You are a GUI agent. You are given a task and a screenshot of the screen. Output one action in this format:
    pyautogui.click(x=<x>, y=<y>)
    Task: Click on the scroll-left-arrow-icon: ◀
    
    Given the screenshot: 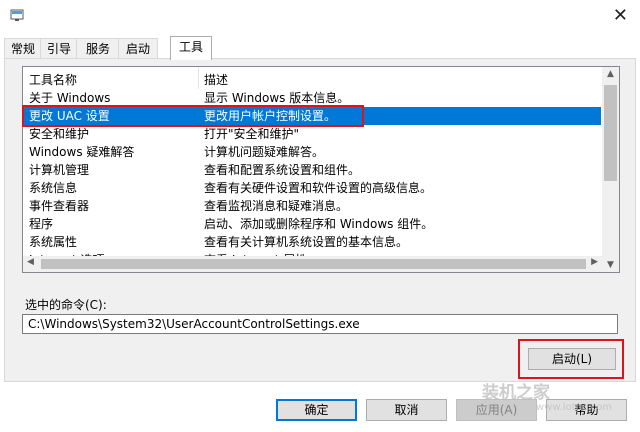 What is the action you would take?
    pyautogui.click(x=30, y=262)
    